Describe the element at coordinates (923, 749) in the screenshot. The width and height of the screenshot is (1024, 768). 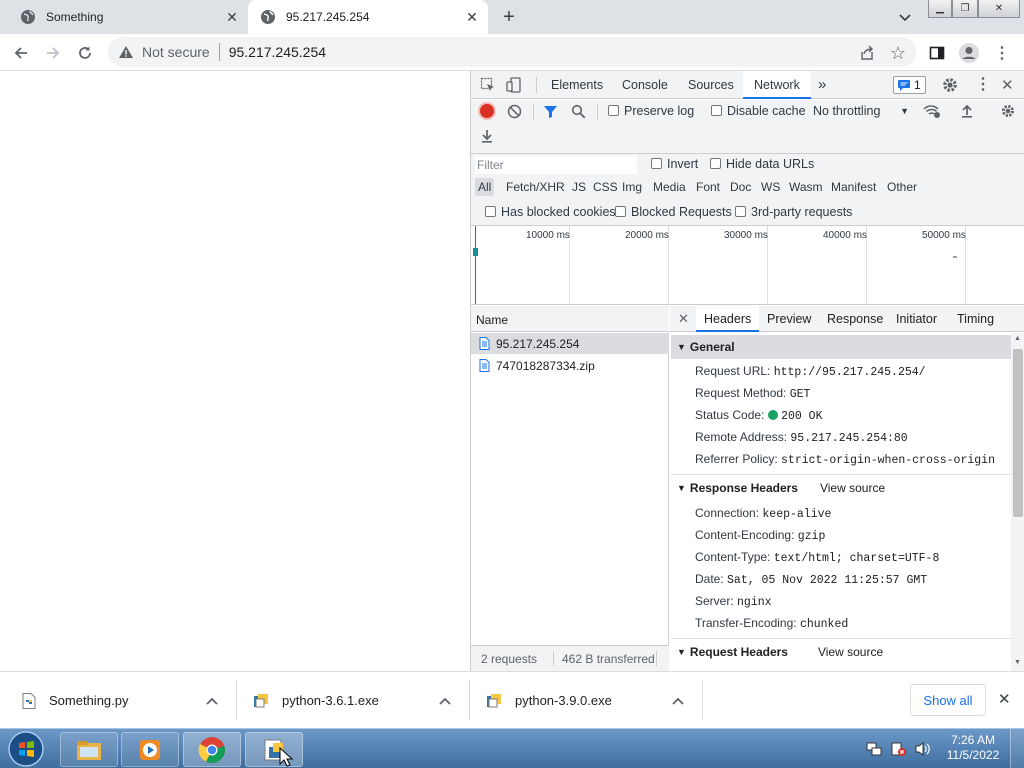
I see `volume-tray-icon` at that location.